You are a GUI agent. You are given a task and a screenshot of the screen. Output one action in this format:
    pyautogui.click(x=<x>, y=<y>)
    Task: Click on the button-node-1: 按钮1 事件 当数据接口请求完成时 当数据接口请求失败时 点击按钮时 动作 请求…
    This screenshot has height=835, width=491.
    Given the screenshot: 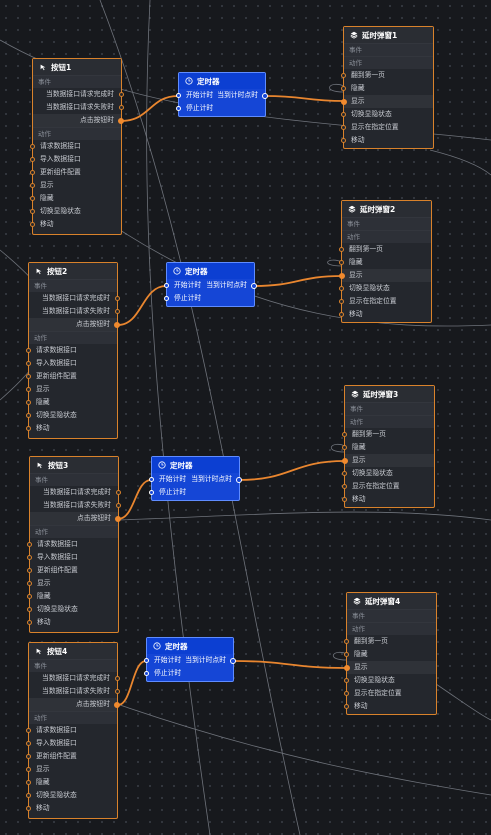 What is the action you would take?
    pyautogui.click(x=77, y=146)
    